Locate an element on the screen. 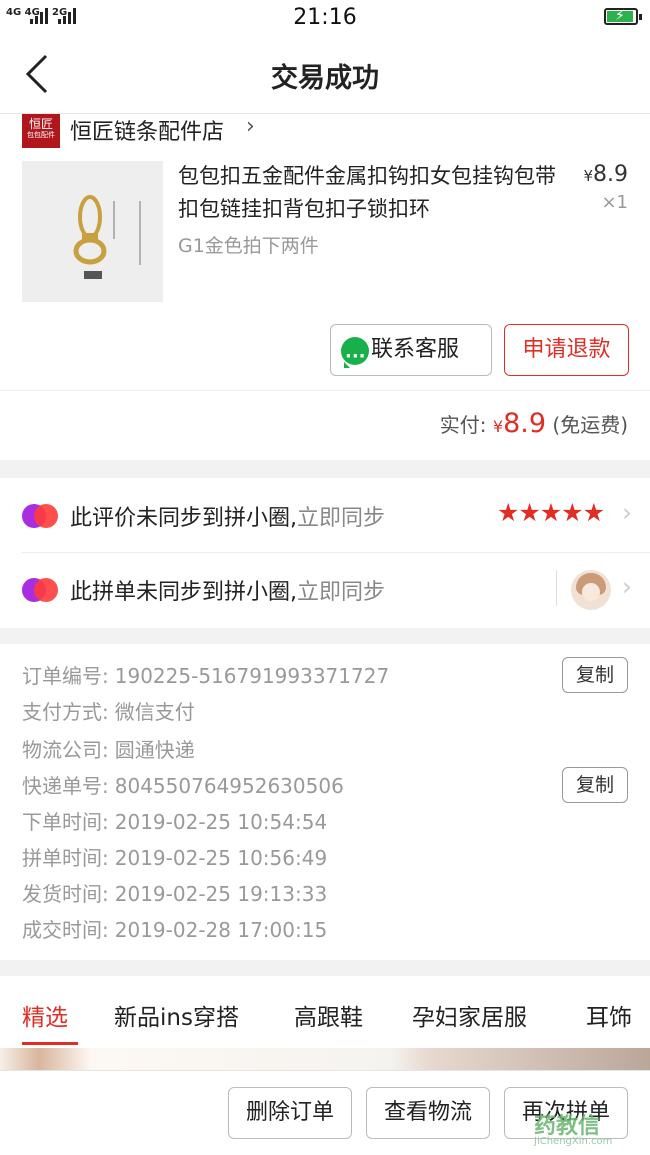 Image resolution: width=650 pixels, height=1155 pixels. active-tab-indicator is located at coordinates (50, 1043).